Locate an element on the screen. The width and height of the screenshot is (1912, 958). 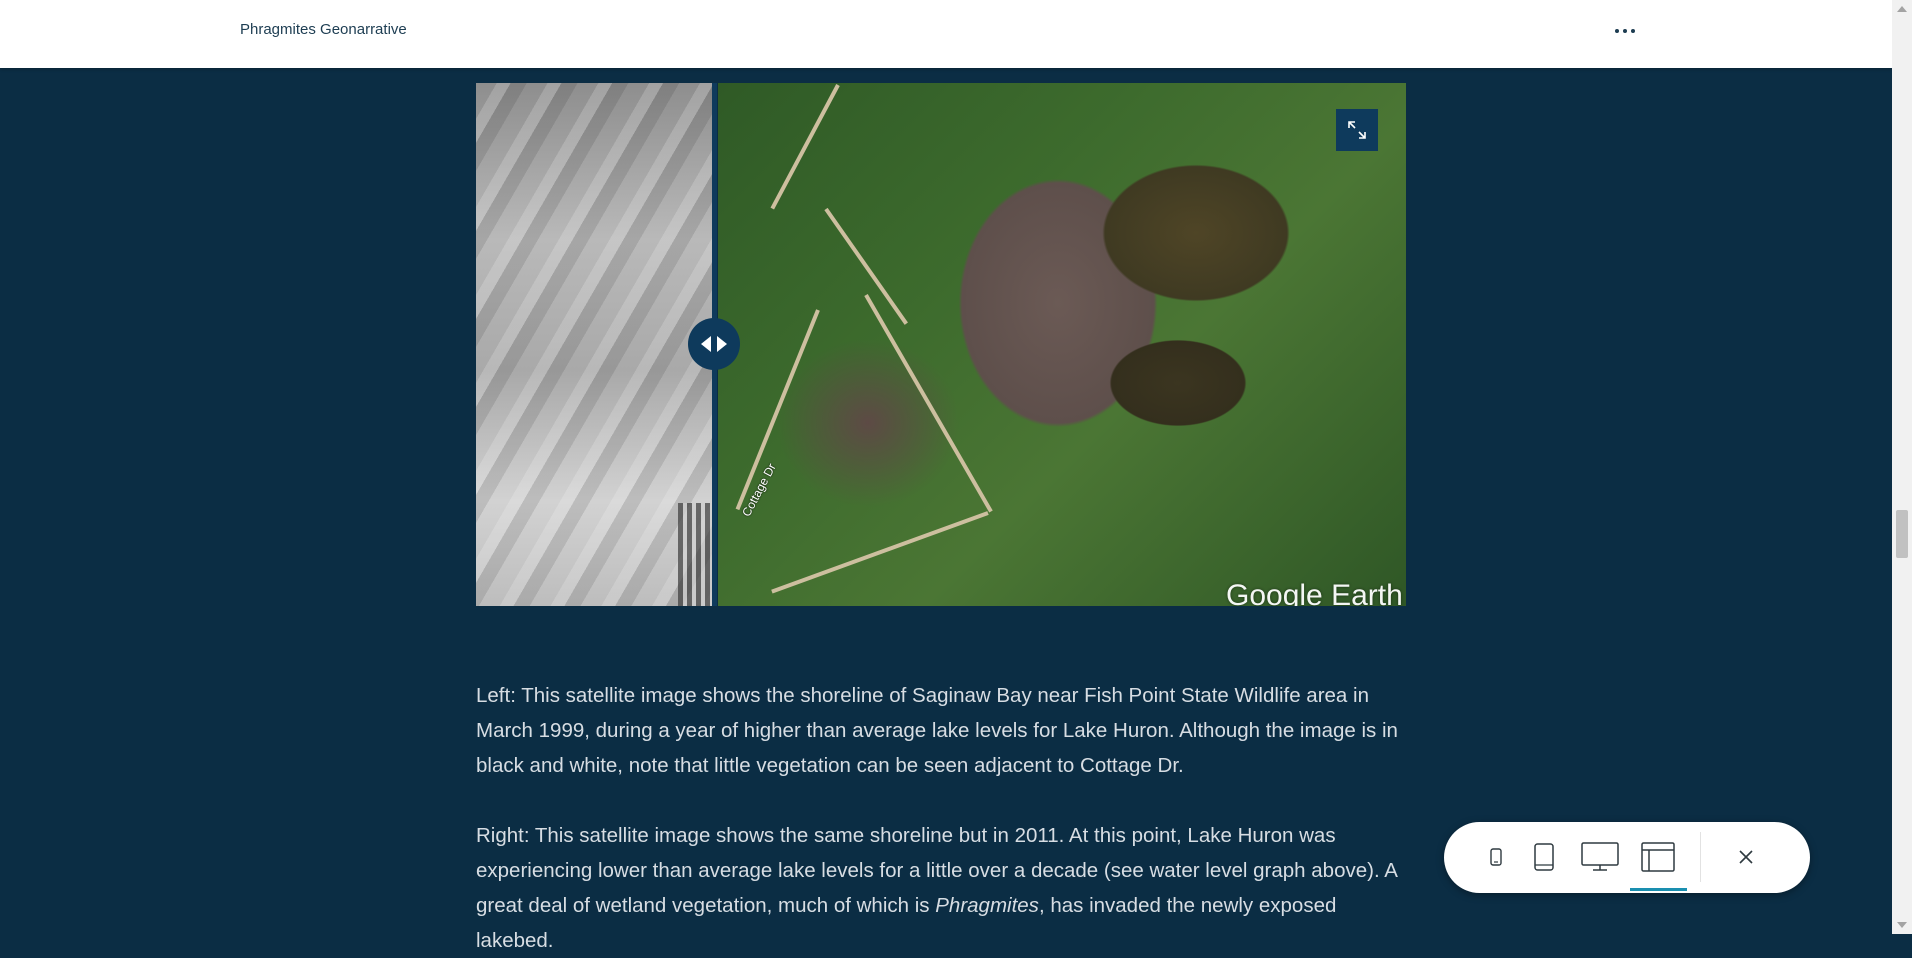
expand-button is located at coordinates (1357, 130).